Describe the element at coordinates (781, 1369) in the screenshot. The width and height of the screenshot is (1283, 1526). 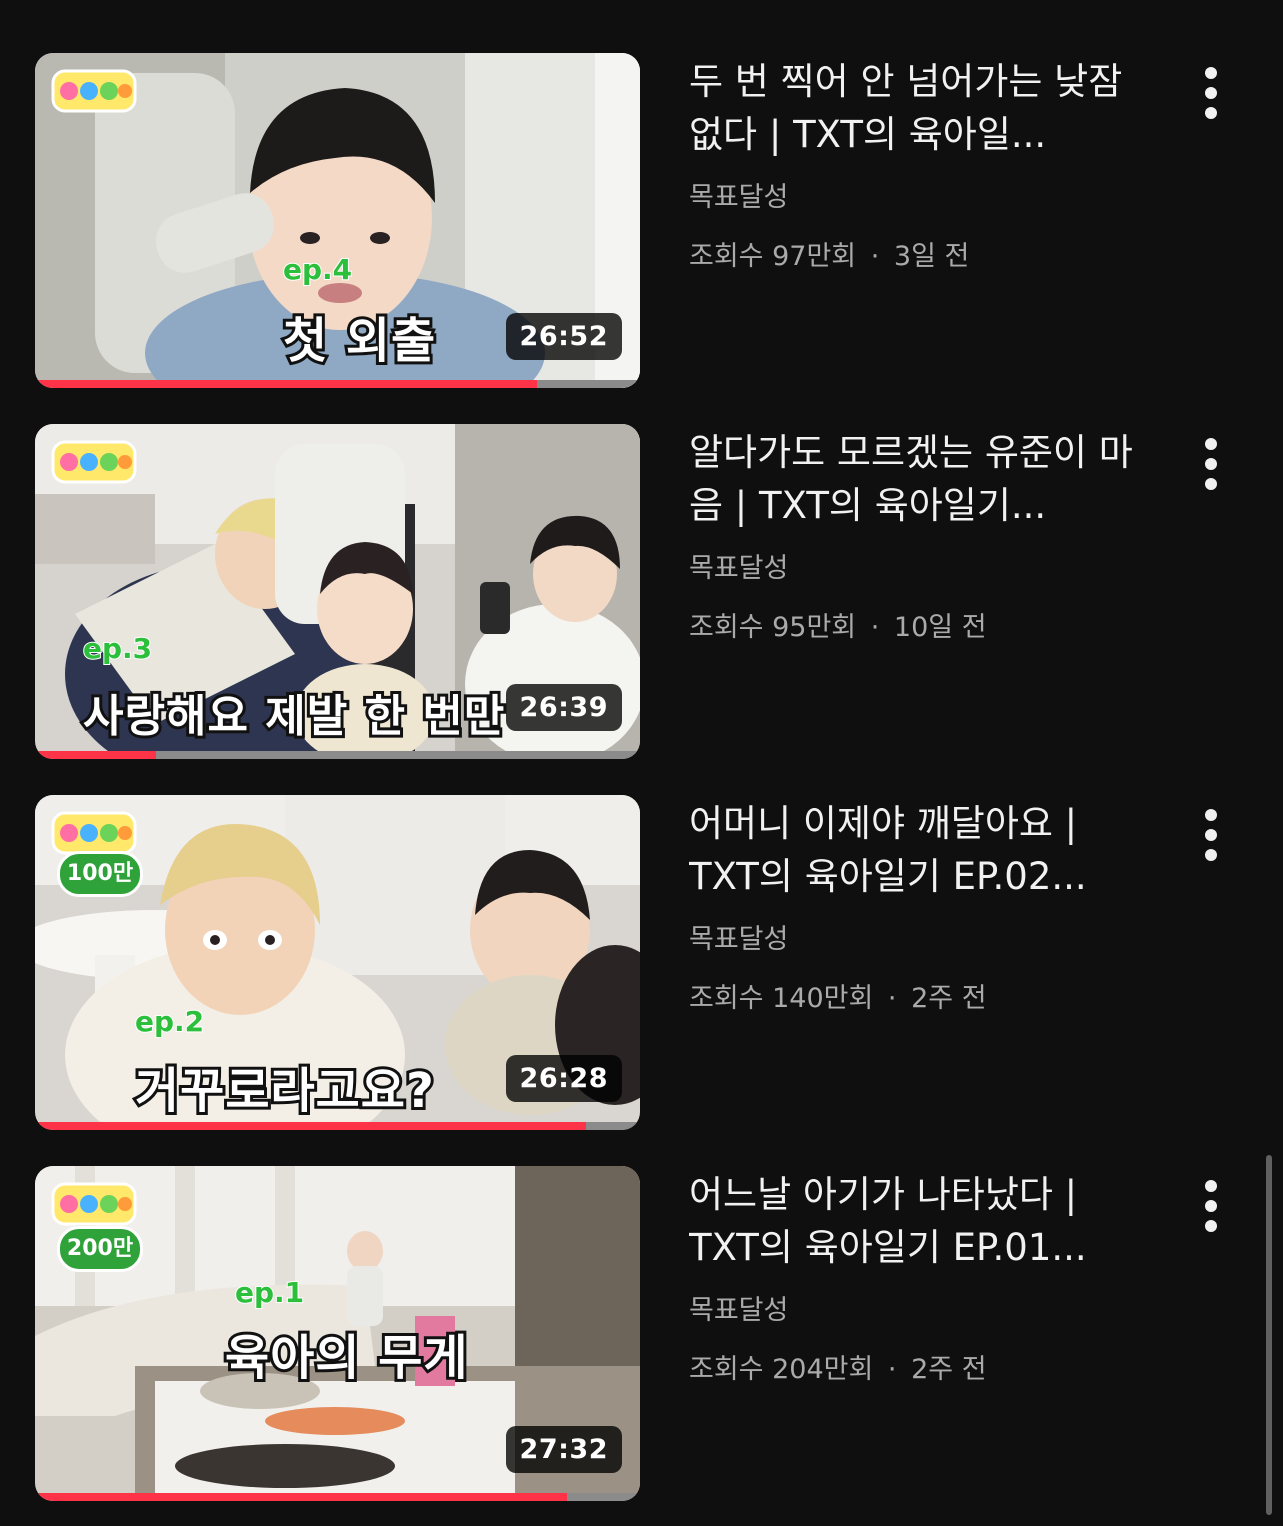
I see `view-count: 조회수 204만회` at that location.